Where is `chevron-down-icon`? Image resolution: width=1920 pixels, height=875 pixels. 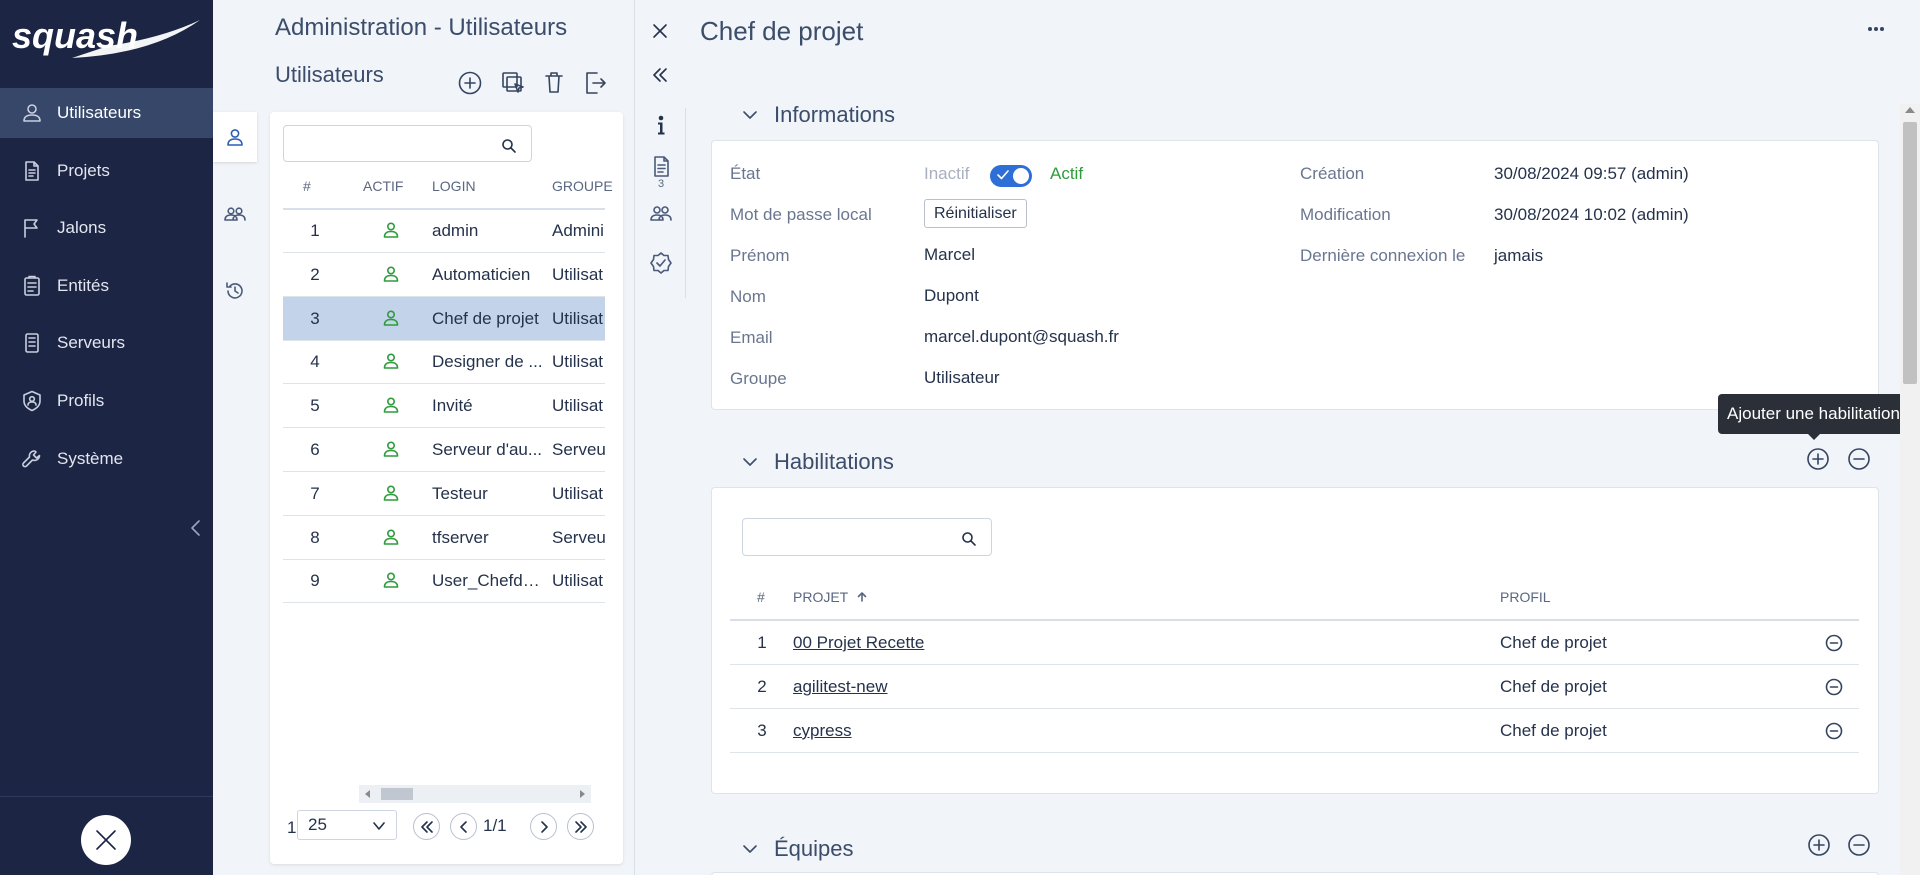
chevron-down-icon is located at coordinates (750, 849).